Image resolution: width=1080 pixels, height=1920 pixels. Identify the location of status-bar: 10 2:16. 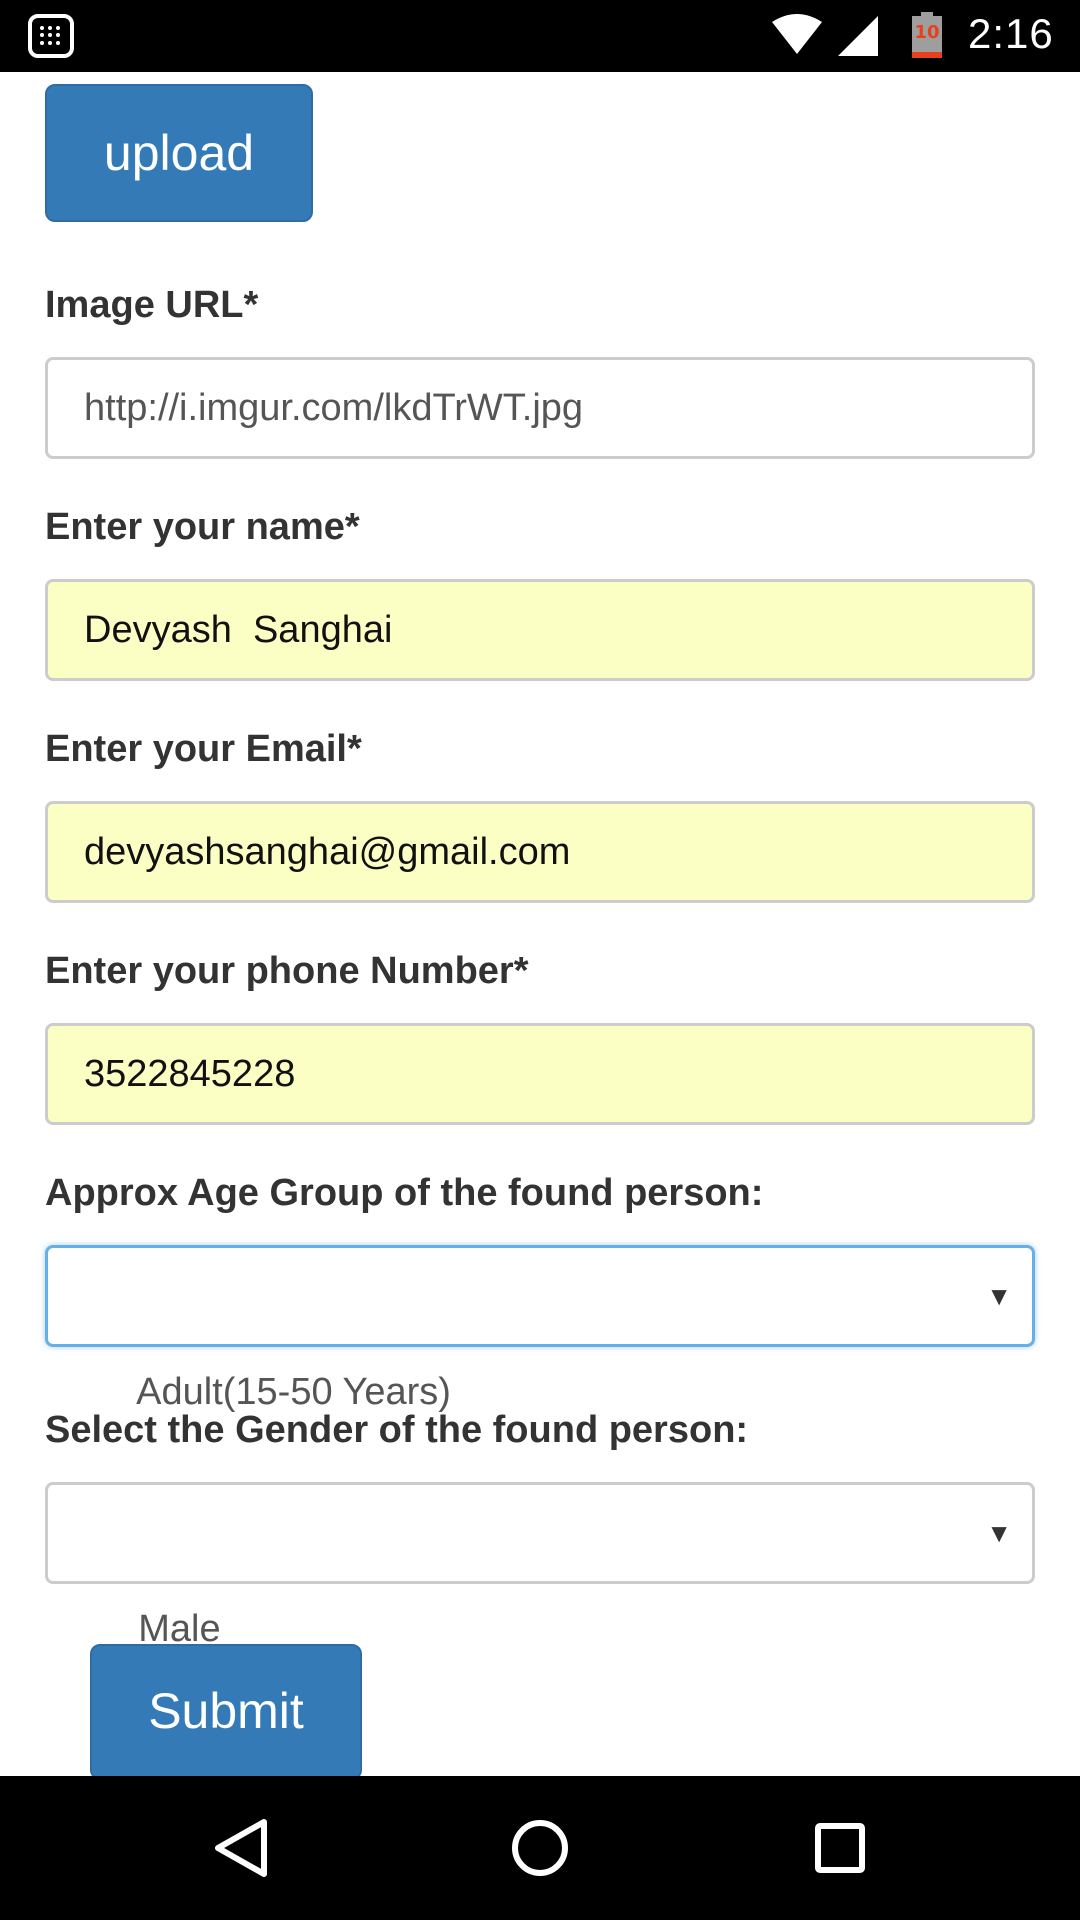
(540, 36).